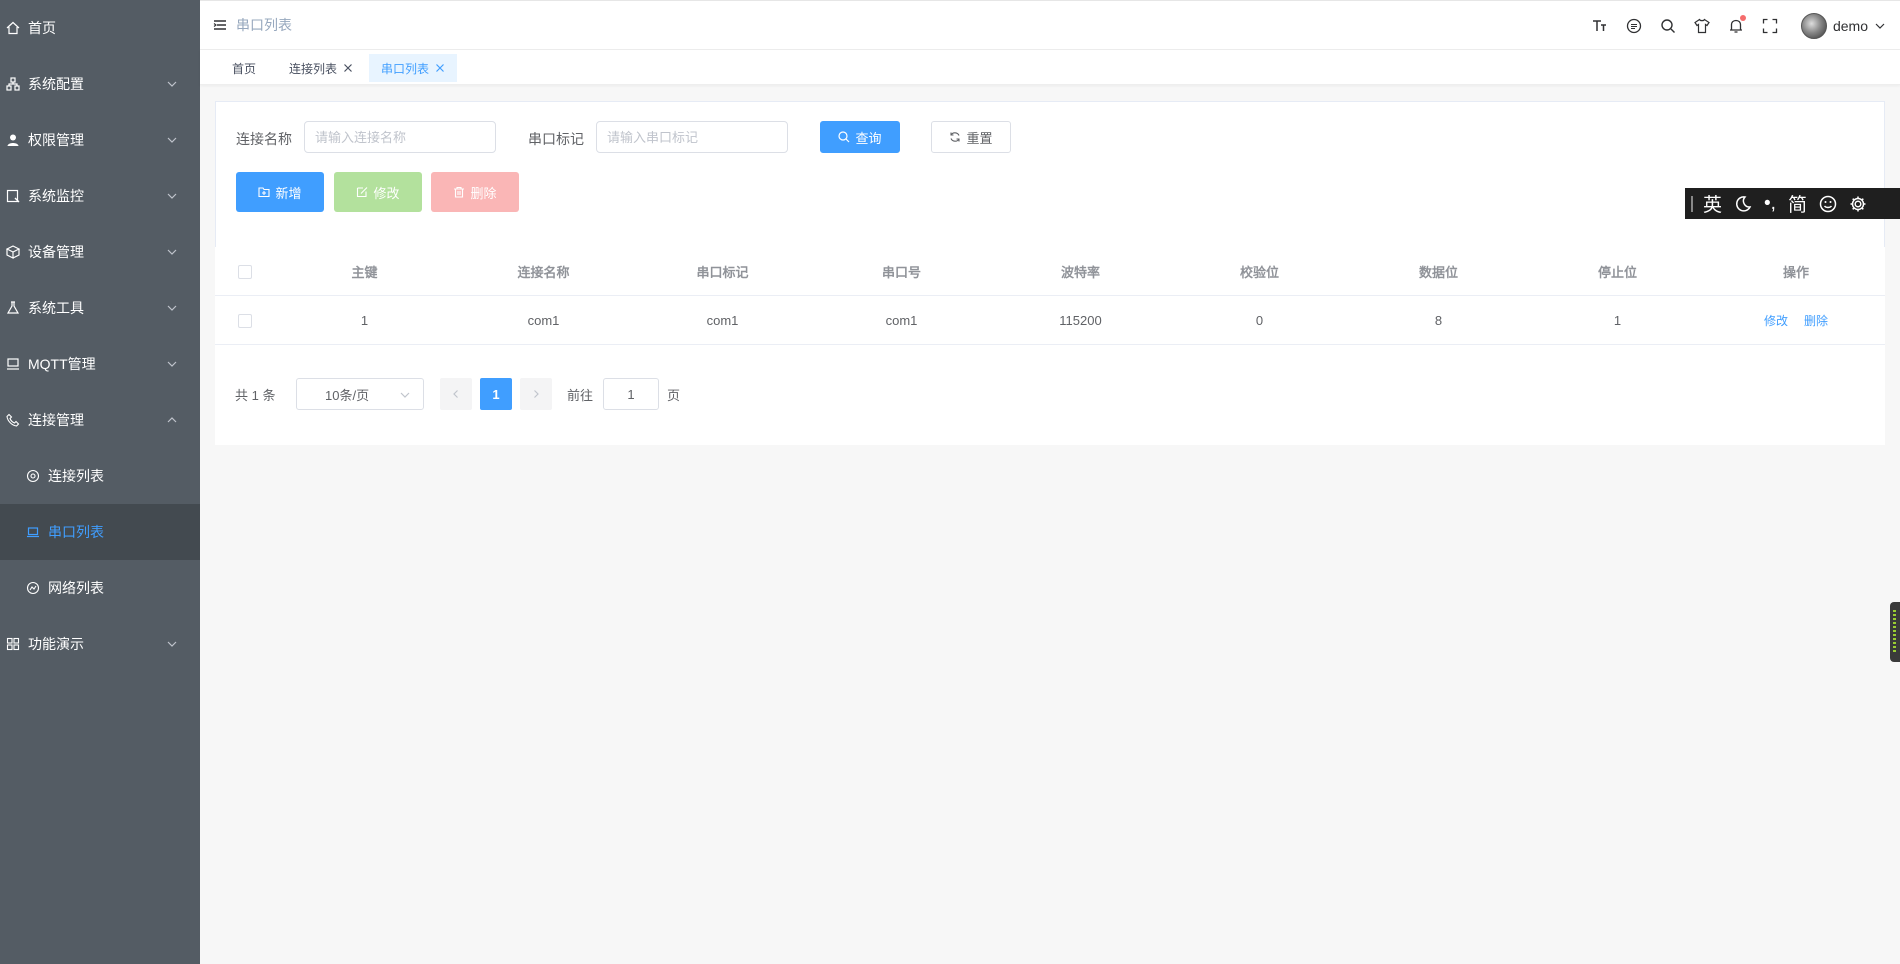  I want to click on tag-serial-list: 串口列表, so click(413, 68).